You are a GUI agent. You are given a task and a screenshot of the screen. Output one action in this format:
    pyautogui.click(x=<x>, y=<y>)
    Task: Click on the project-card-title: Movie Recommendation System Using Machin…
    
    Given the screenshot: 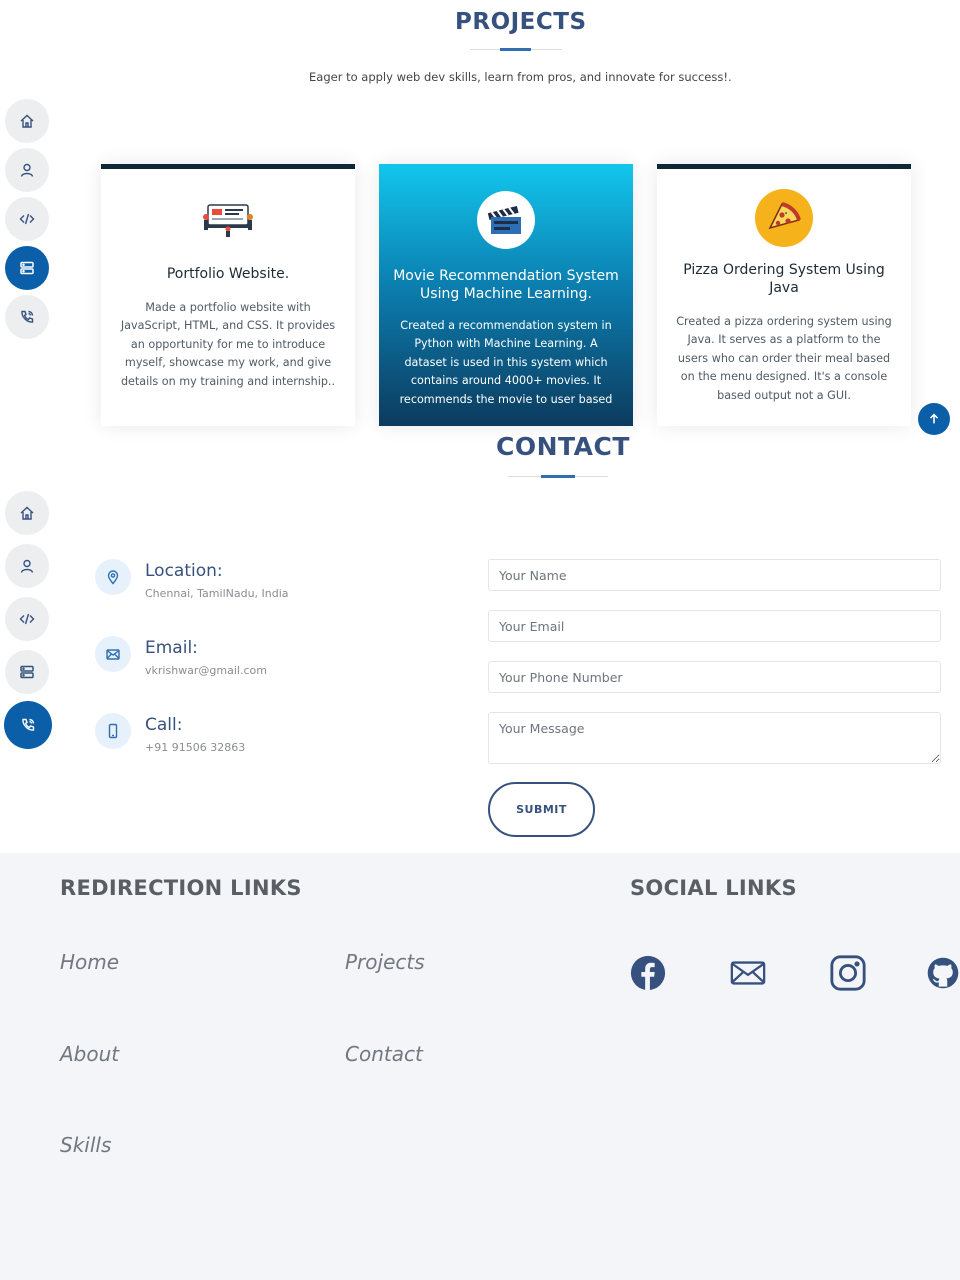 What is the action you would take?
    pyautogui.click(x=506, y=285)
    